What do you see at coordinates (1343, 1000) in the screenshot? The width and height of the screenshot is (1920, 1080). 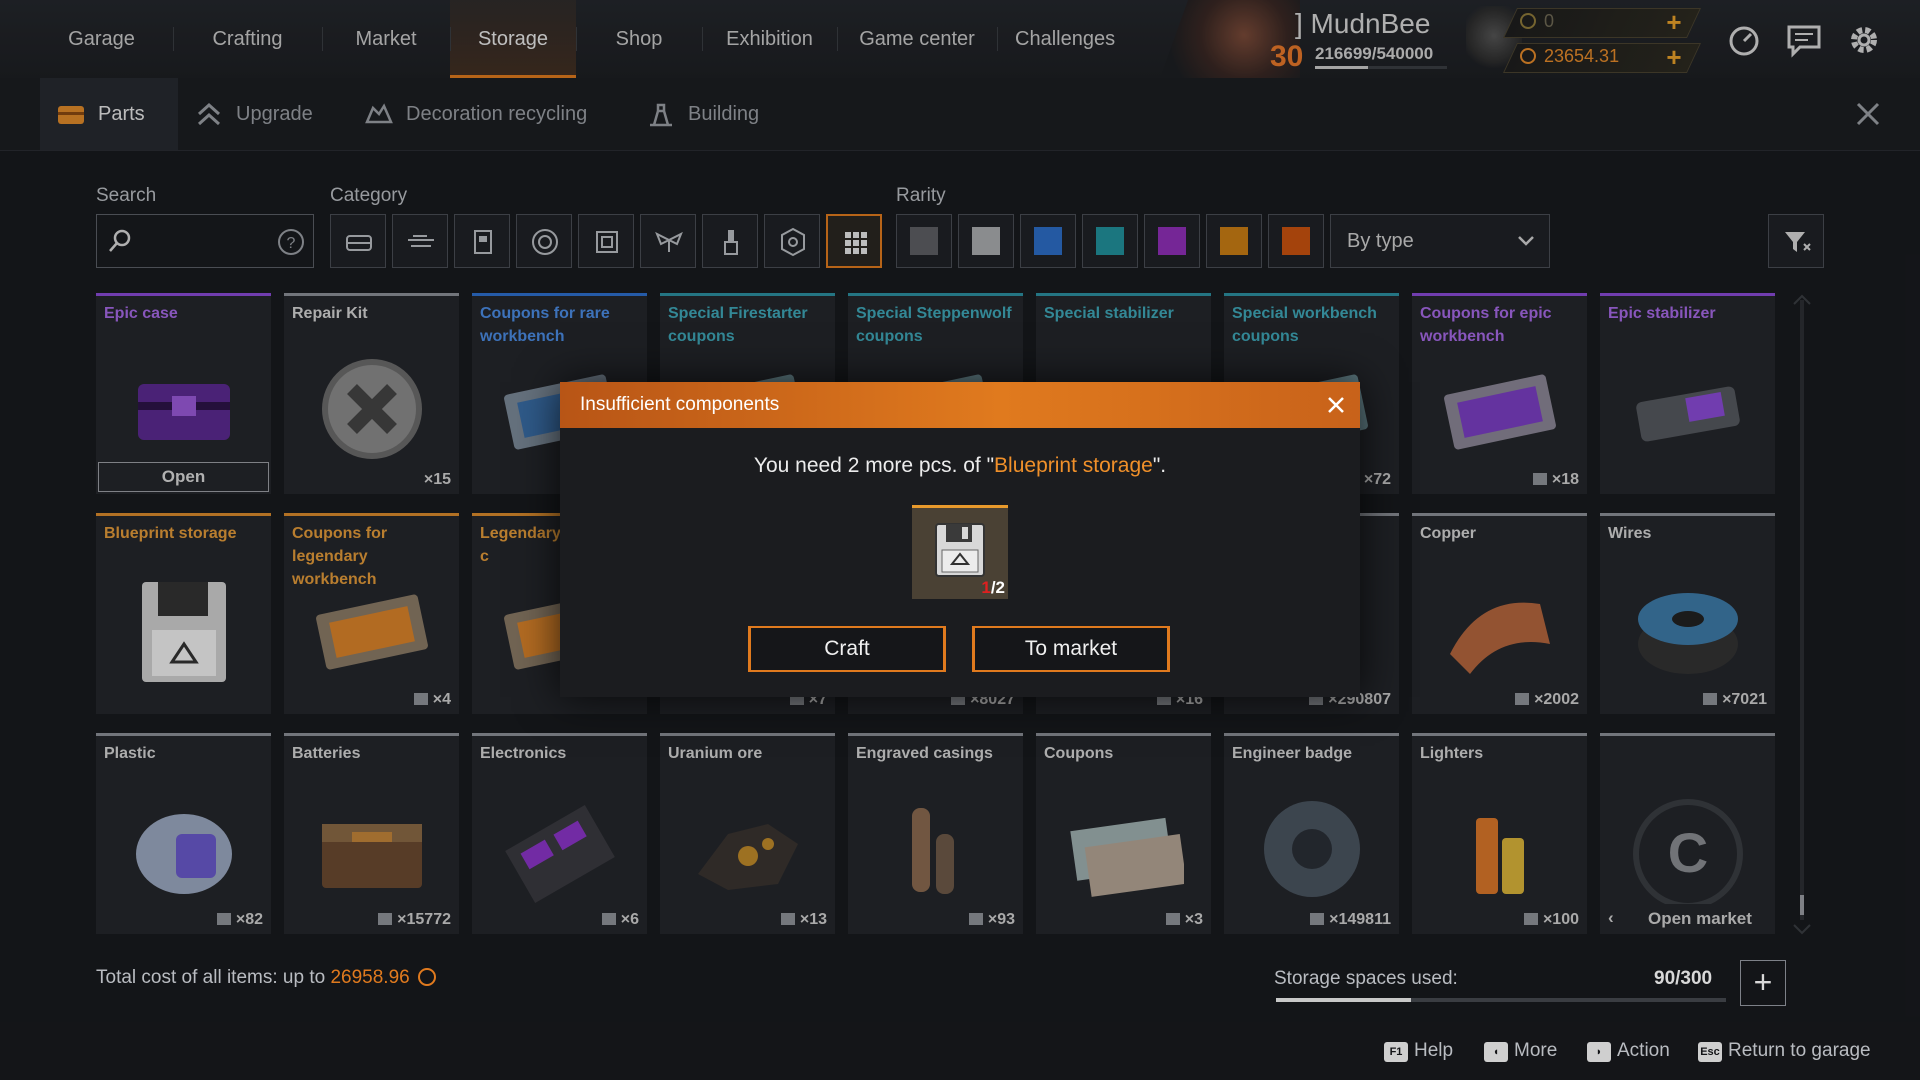 I see `storage-bar-fill` at bounding box center [1343, 1000].